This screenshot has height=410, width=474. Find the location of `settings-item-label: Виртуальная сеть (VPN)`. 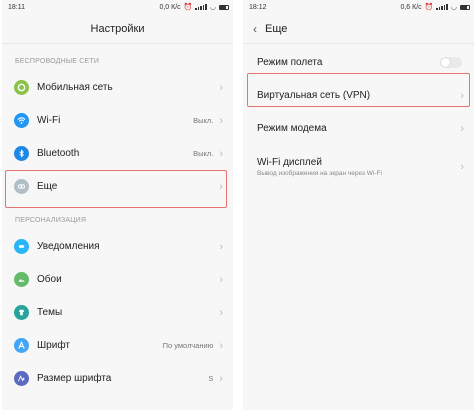

settings-item-label: Виртуальная сеть (VPN) is located at coordinates (314, 95).